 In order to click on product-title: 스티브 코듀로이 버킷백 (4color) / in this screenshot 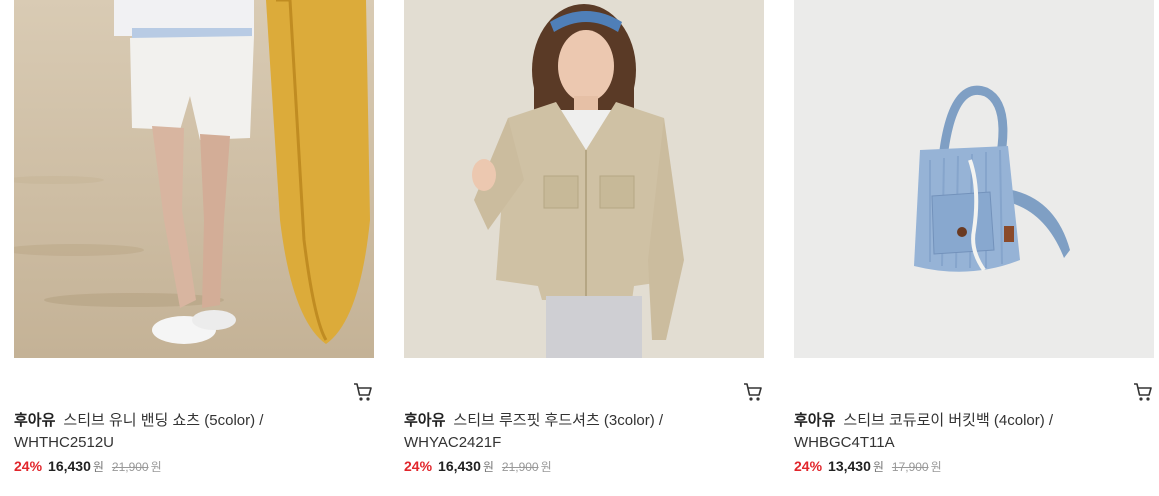, I will do `click(948, 420)`.